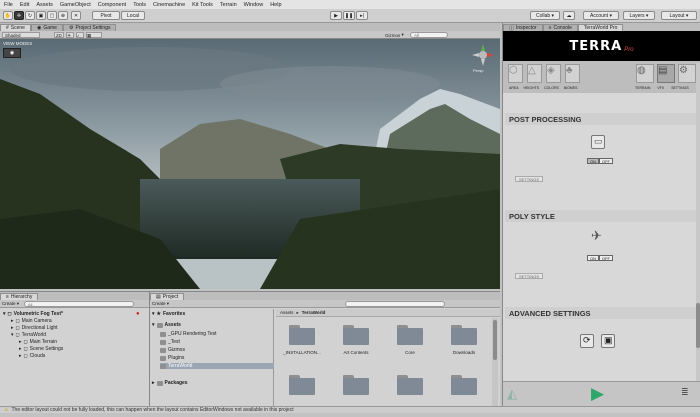 Image resolution: width=700 pixels, height=417 pixels. Describe the element at coordinates (8, 5) in the screenshot. I see `menu-file: File` at that location.